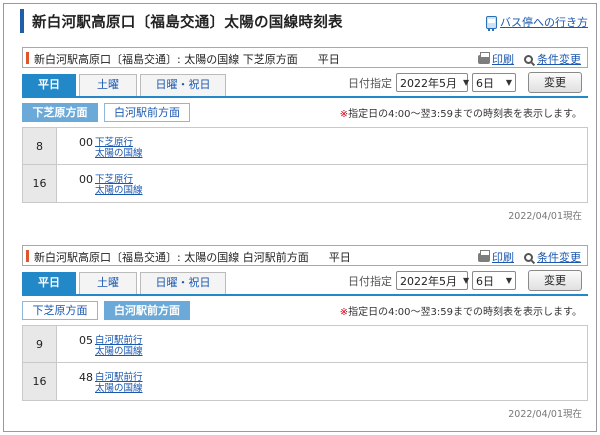 The image size is (600, 435). I want to click on section-header: 新白河駅高原口〔福島交通〕: 太陽の国線 白河駅前方面 平日 印刷 条件変更, so click(305, 255).